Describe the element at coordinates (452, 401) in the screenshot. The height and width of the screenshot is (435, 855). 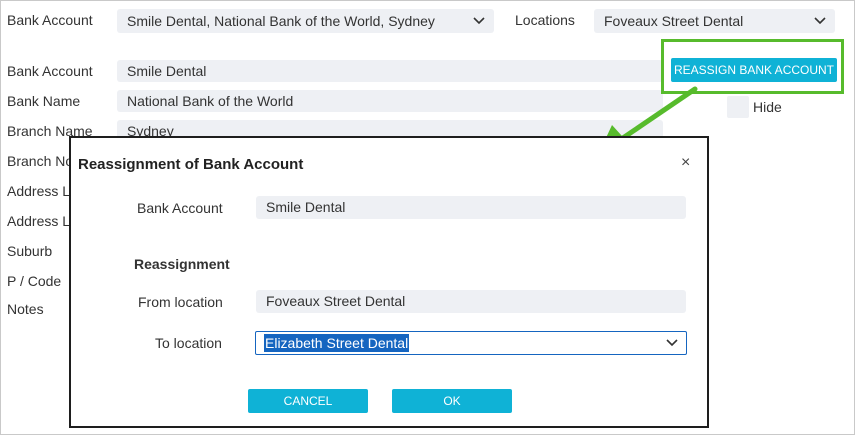
I see `ok-button: OK` at that location.